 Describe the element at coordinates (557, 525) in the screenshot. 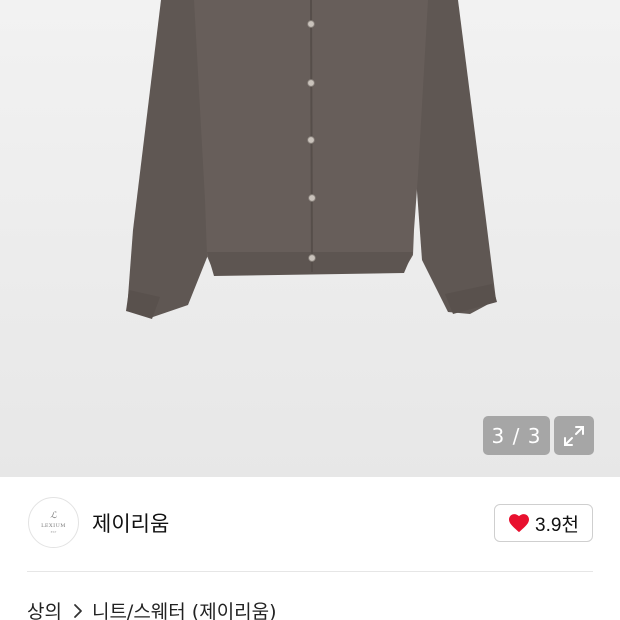

I see `like-count: 3.9천` at that location.